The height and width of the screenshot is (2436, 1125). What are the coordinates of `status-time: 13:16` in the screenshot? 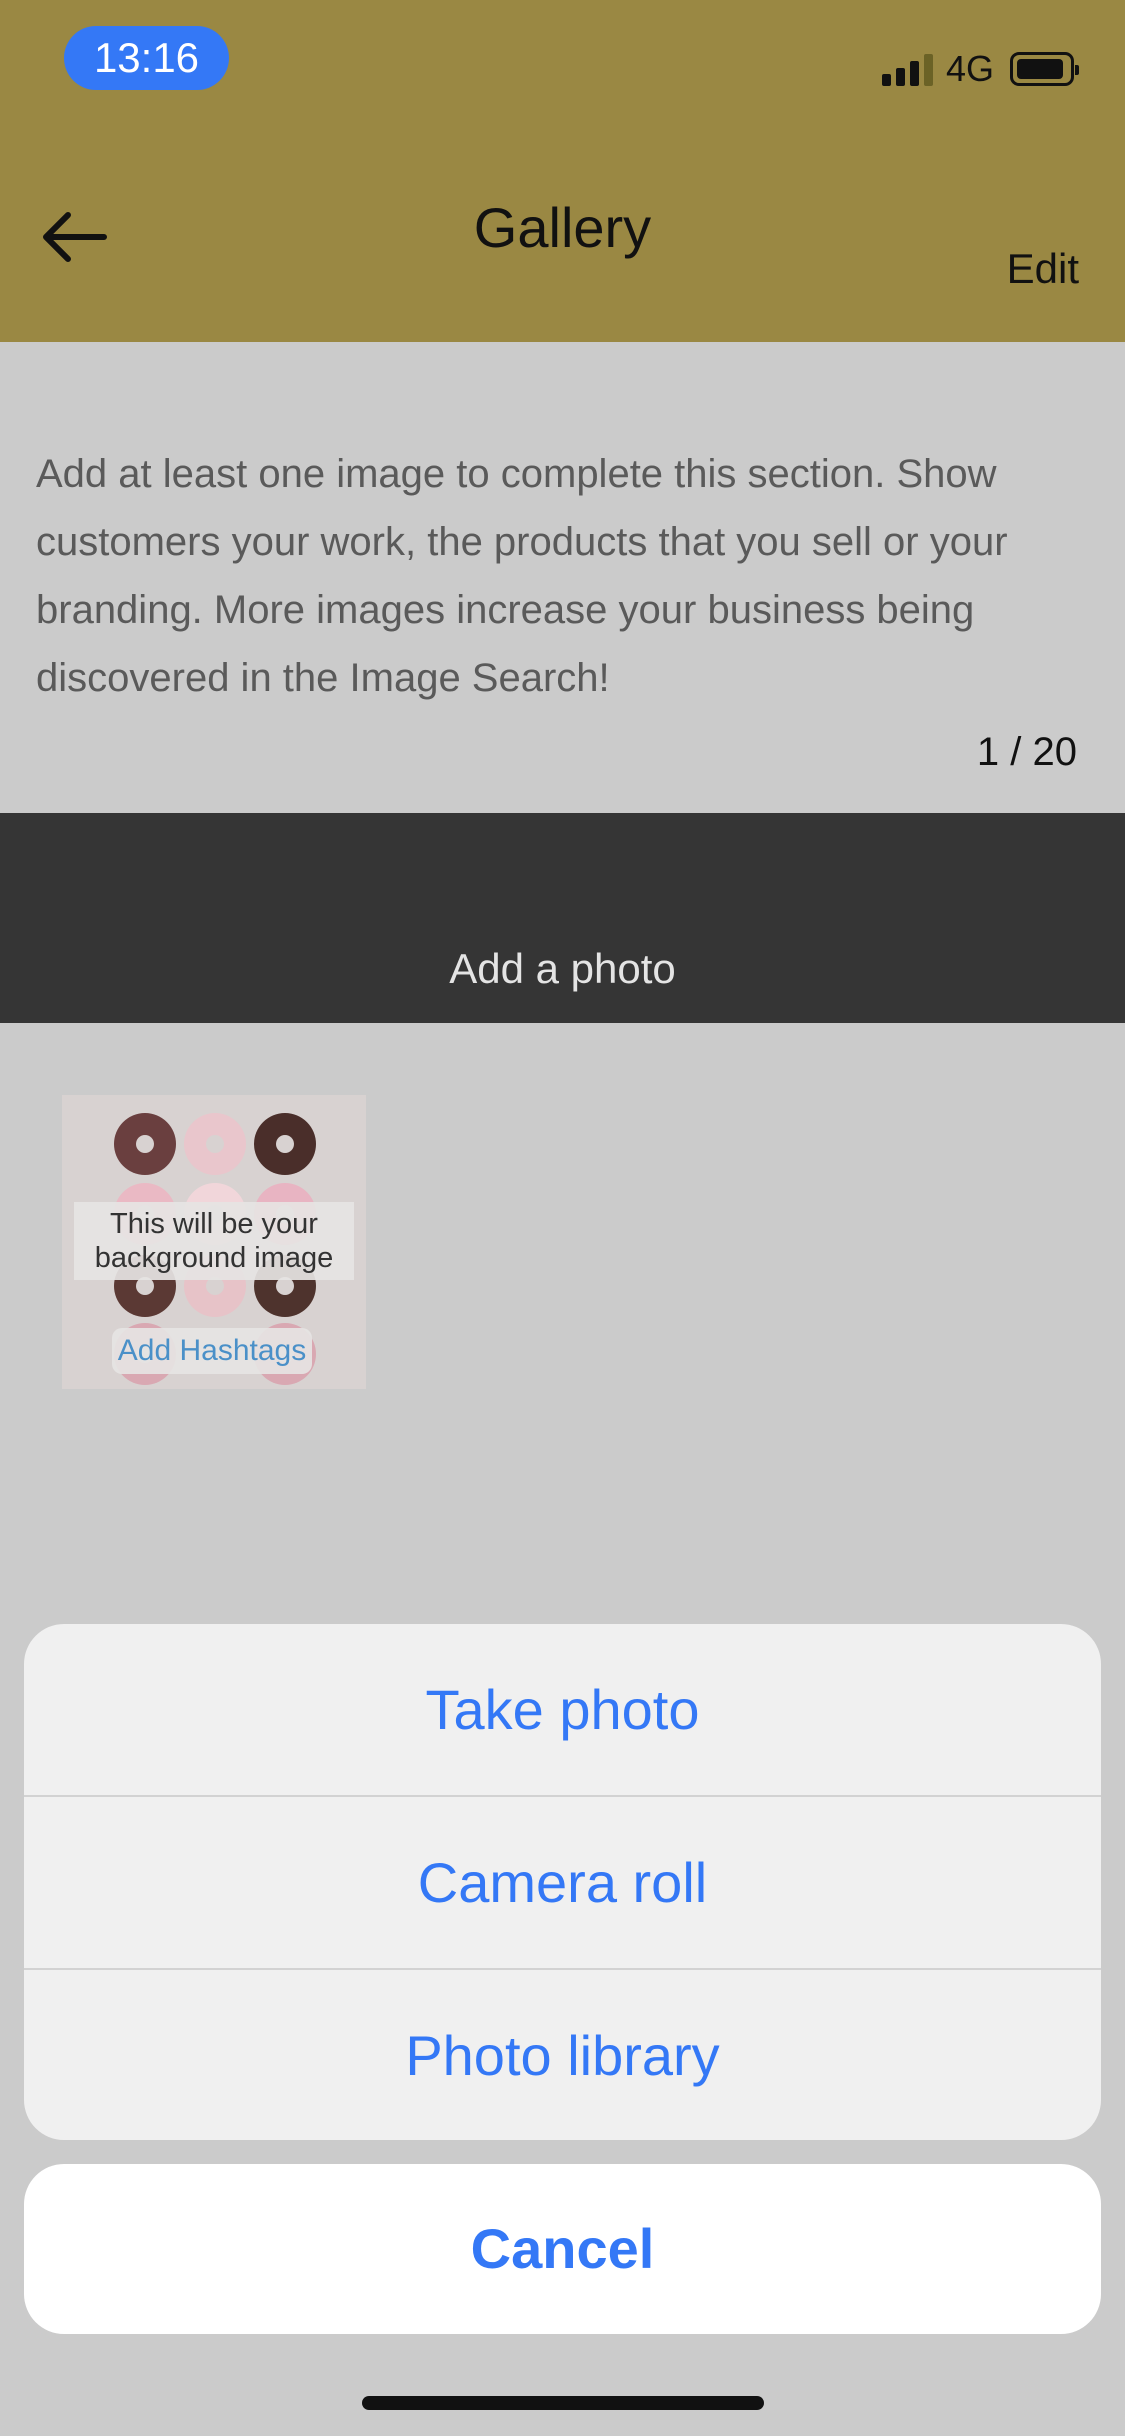 It's located at (146, 58).